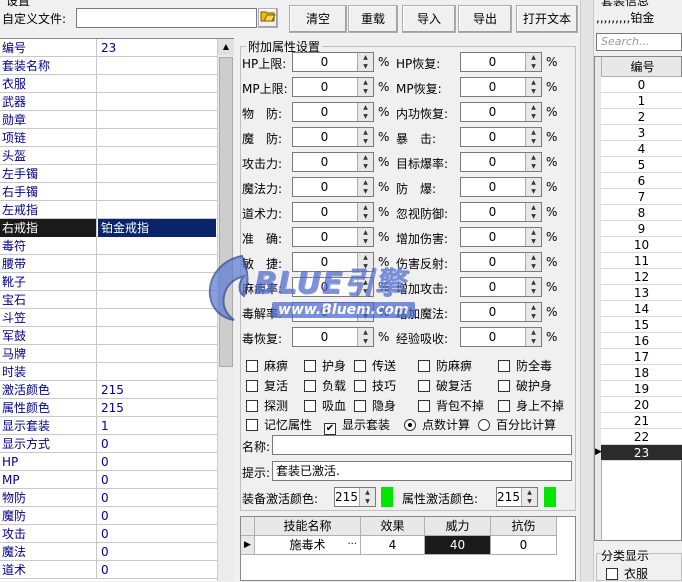 This screenshot has height=582, width=682. Describe the element at coordinates (318, 19) in the screenshot. I see `clear-button: 清空` at that location.